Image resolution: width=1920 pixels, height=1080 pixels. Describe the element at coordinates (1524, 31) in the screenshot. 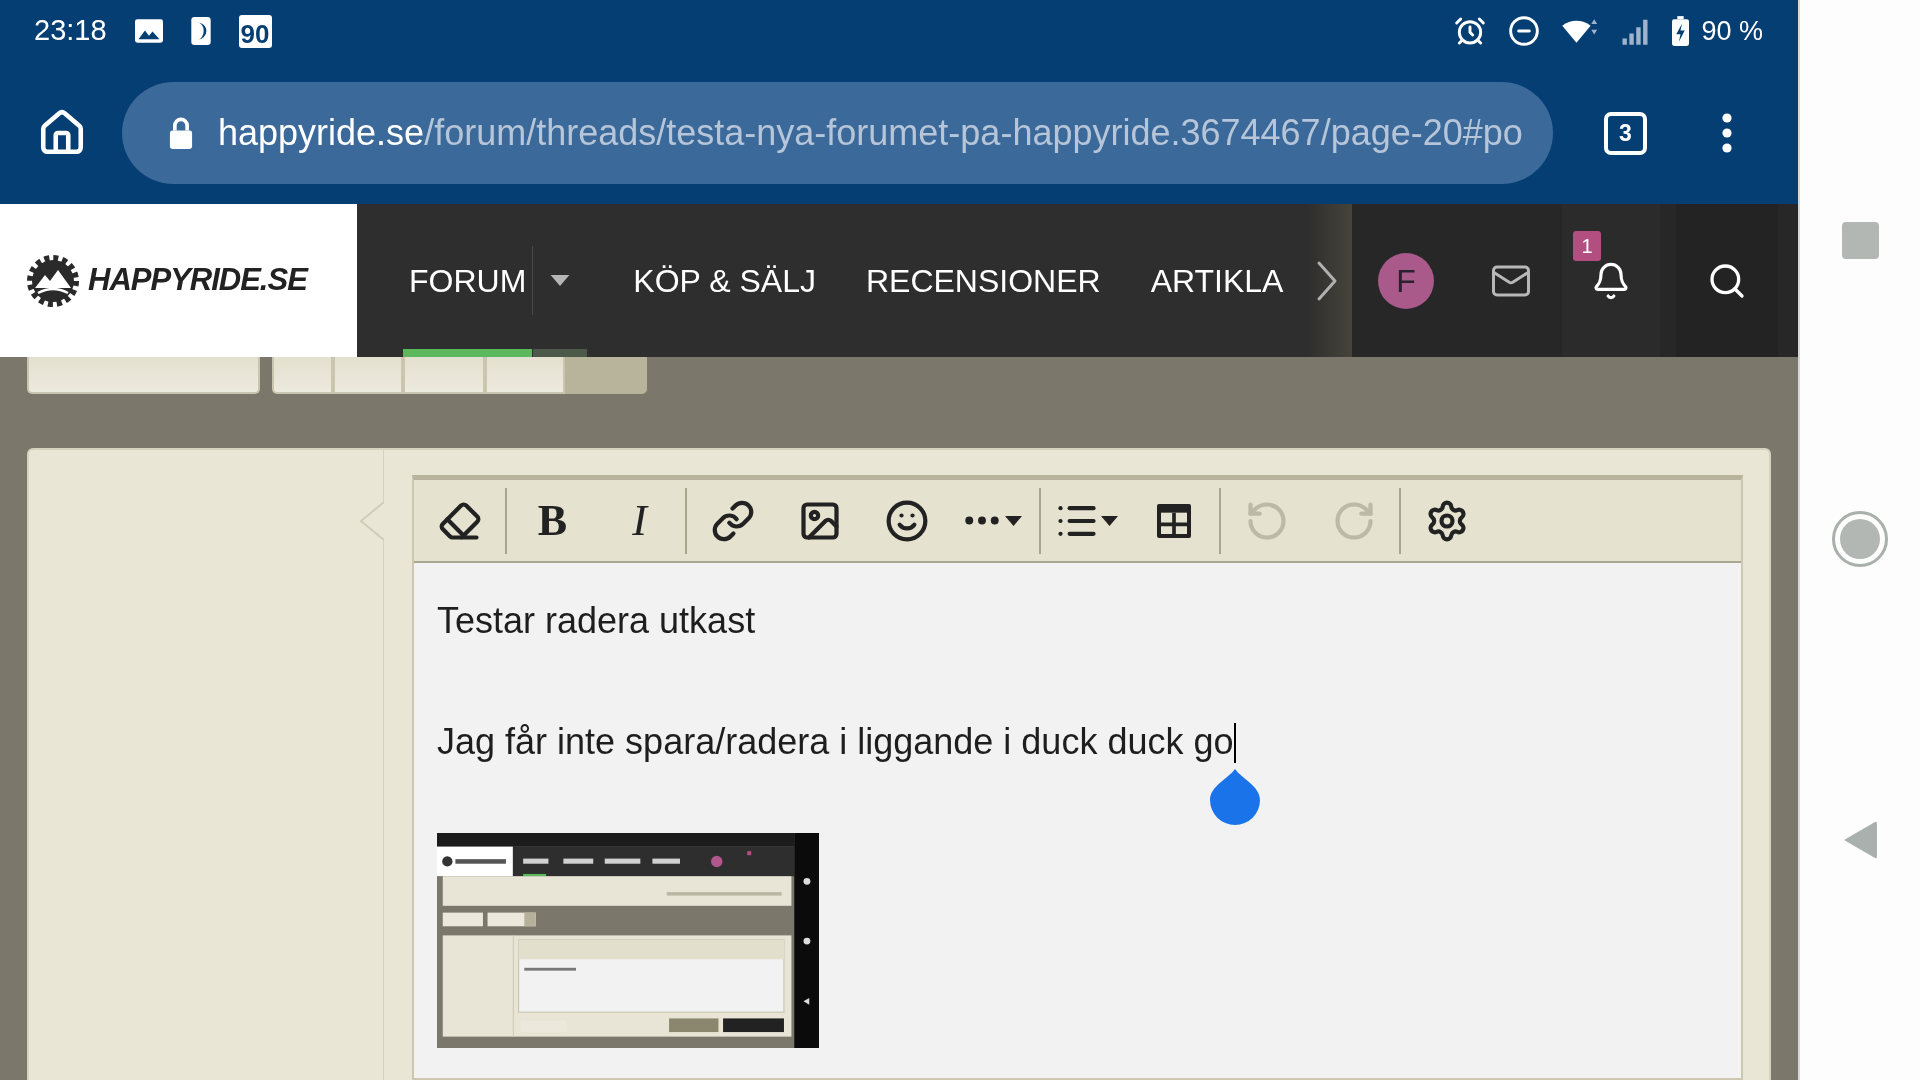

I see `do-not-disturb-icon` at that location.